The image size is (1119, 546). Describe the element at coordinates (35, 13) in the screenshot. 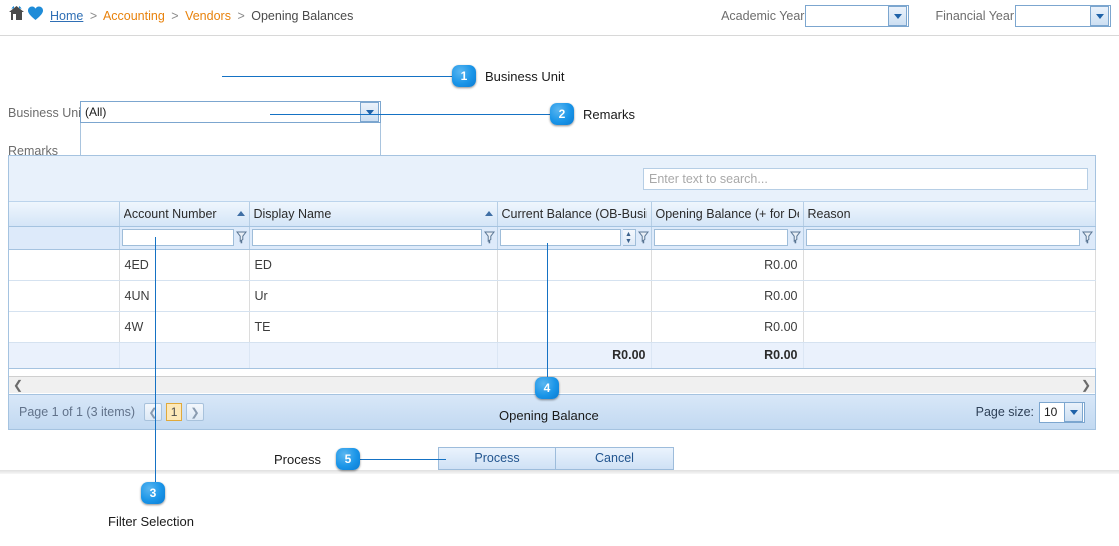

I see `heart-icon` at that location.